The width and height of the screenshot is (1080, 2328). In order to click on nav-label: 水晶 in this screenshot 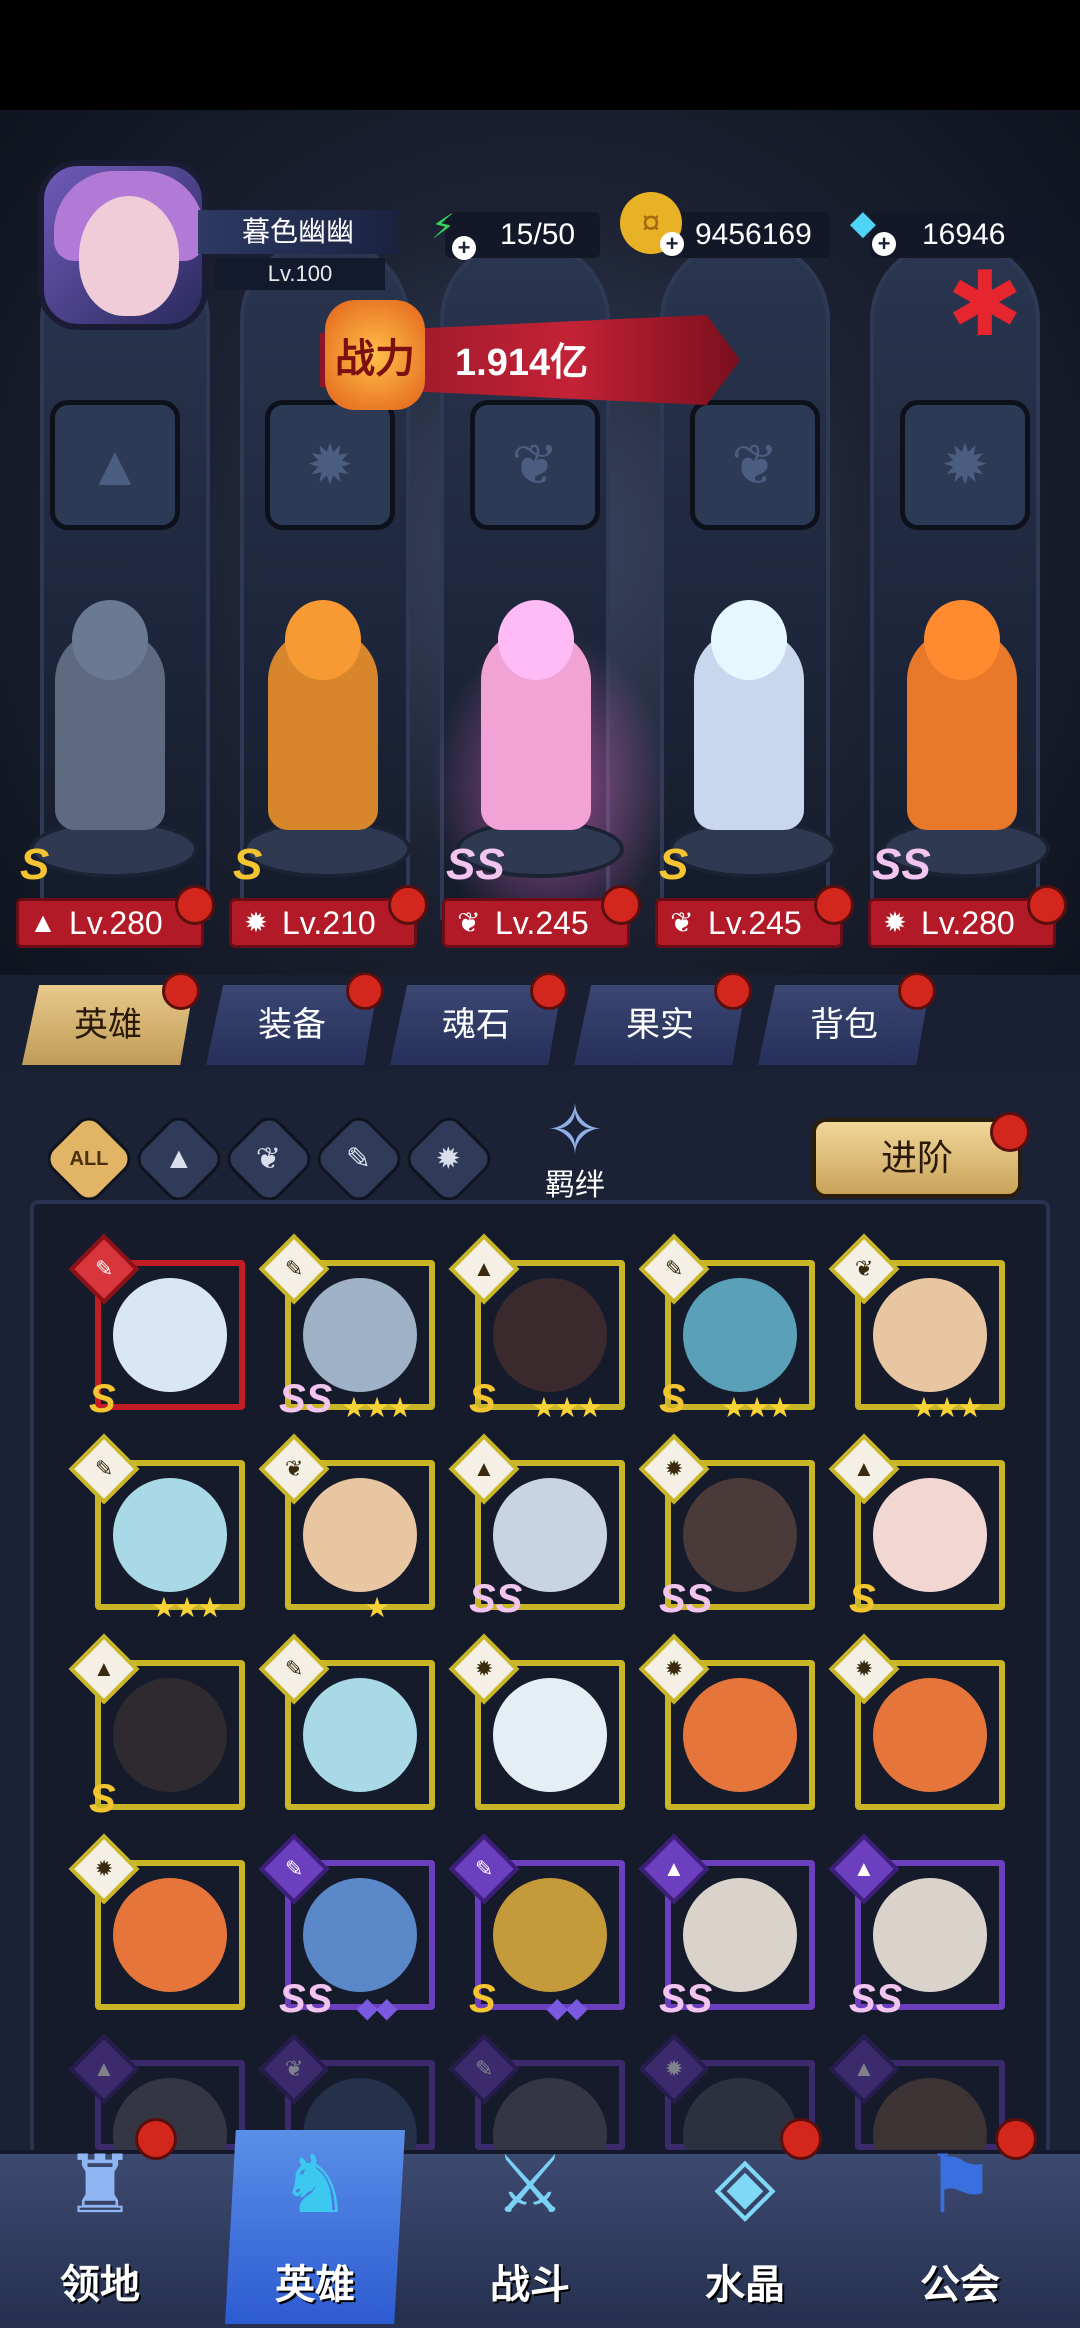, I will do `click(745, 2285)`.